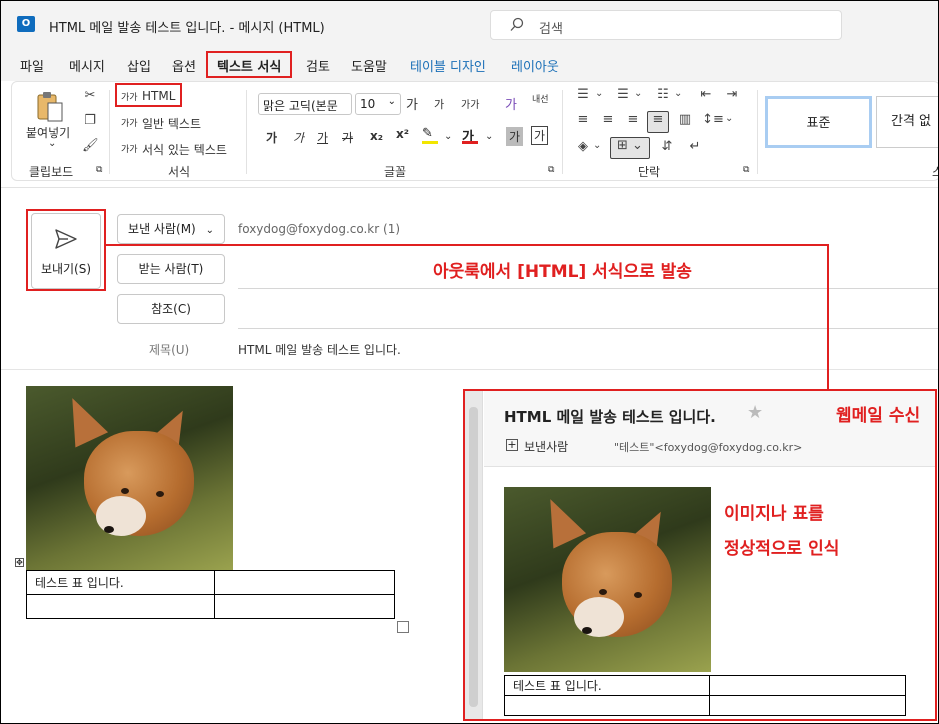 The image size is (939, 724). I want to click on paste-dropdown-icon: ⌄, so click(52, 143).